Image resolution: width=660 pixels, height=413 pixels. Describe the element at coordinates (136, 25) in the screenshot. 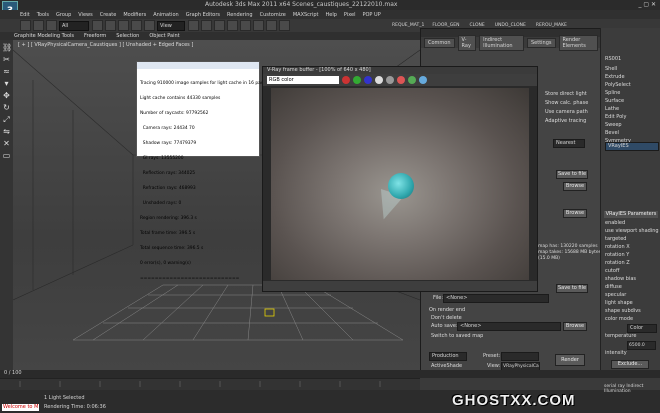

I see `rotate-icon` at that location.